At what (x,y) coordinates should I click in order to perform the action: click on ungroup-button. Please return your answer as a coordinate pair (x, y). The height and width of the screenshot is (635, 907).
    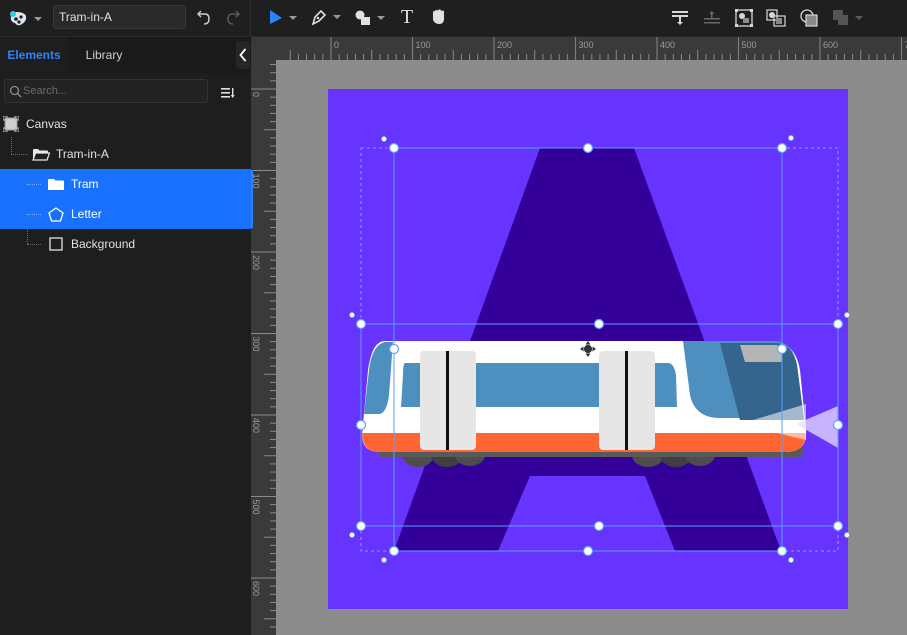
    Looking at the image, I should click on (776, 18).